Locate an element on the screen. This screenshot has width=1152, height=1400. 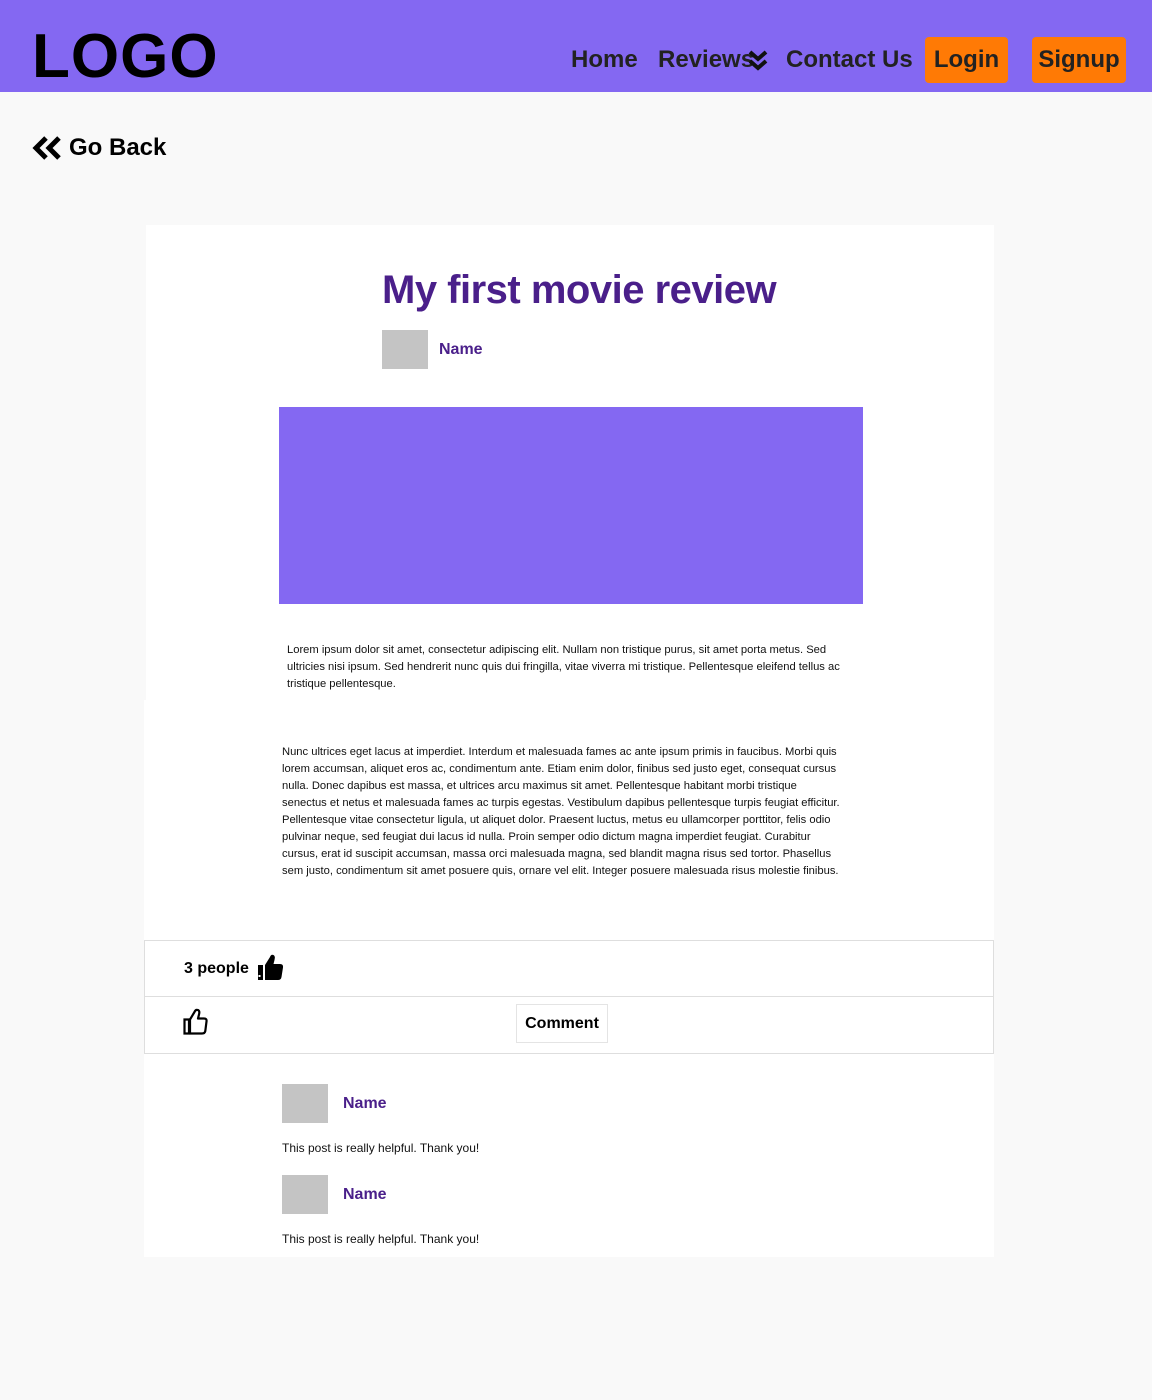
comment-button: Comment is located at coordinates (562, 1023).